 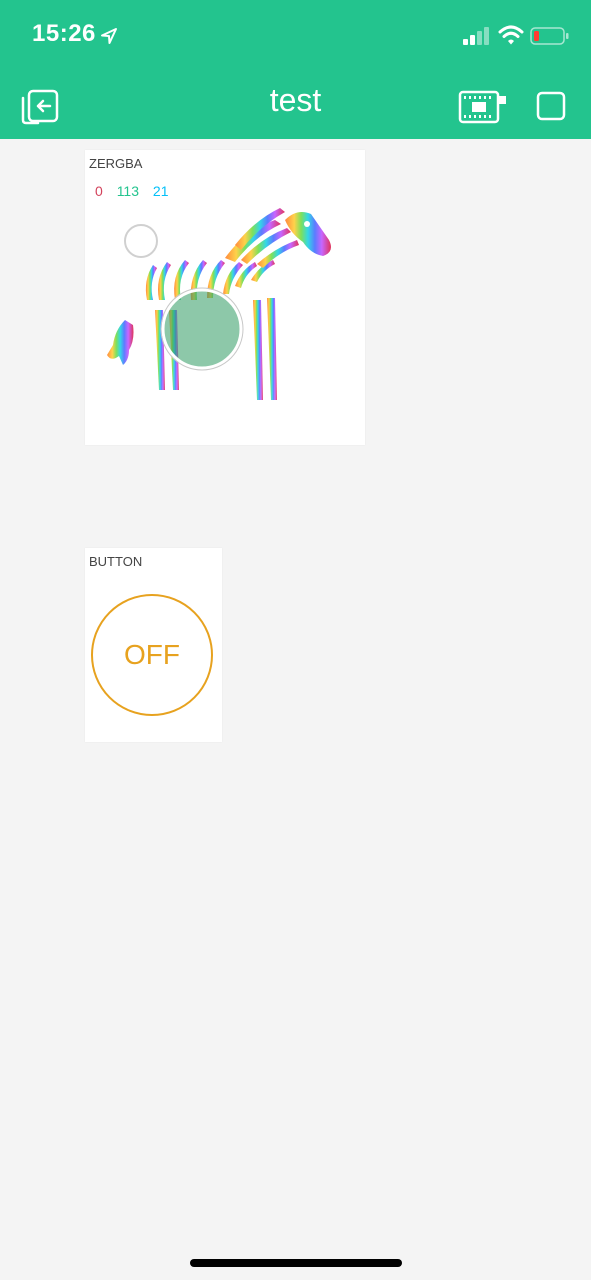 I want to click on wifi-icon, so click(x=511, y=35).